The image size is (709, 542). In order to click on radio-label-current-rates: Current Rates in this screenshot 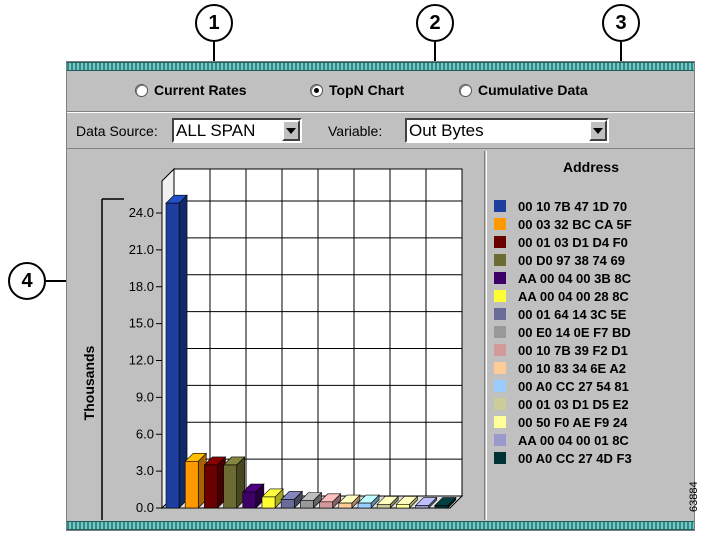, I will do `click(200, 90)`.